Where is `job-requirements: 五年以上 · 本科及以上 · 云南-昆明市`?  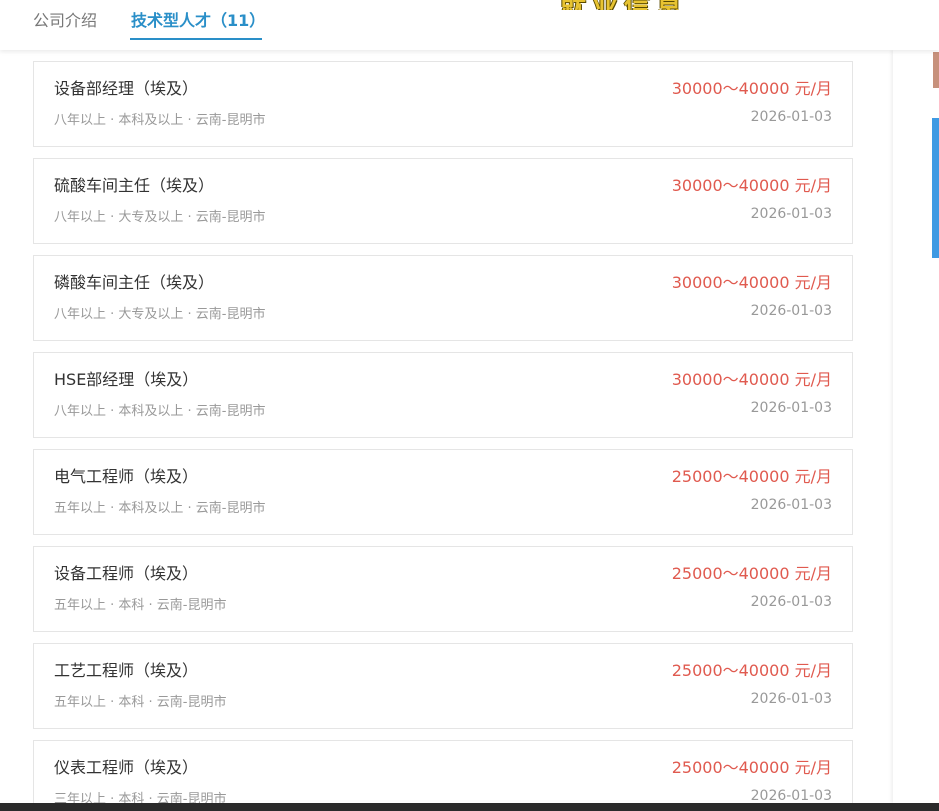
job-requirements: 五年以上 · 本科及以上 · 云南-昆明市 is located at coordinates (160, 508).